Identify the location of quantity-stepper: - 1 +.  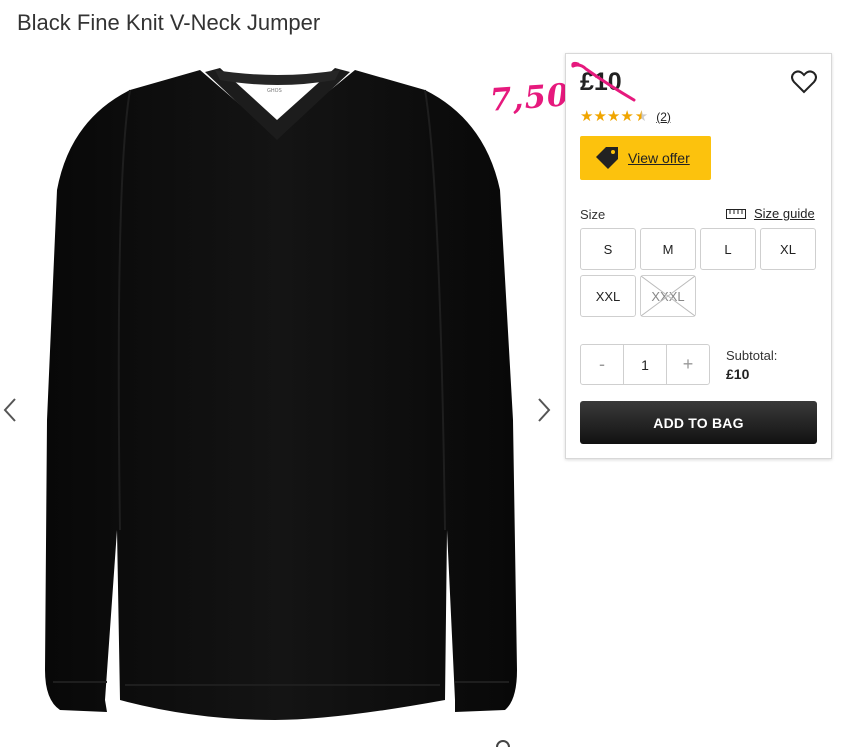
(645, 364).